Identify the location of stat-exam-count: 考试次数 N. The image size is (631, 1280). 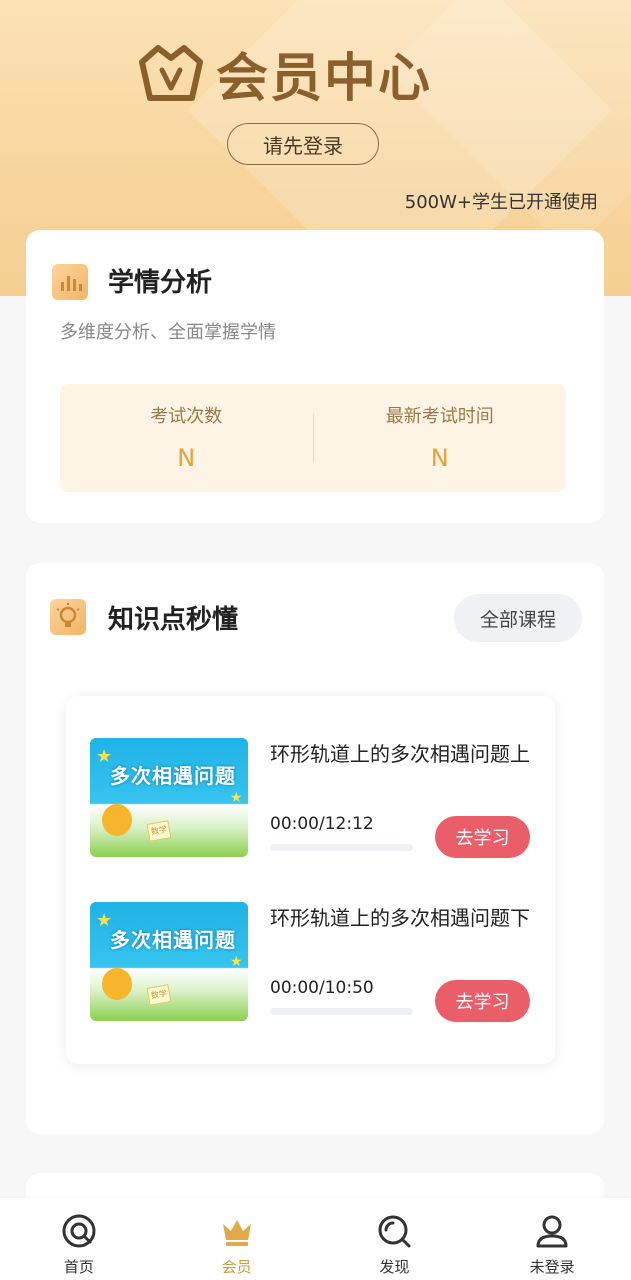
(186, 438).